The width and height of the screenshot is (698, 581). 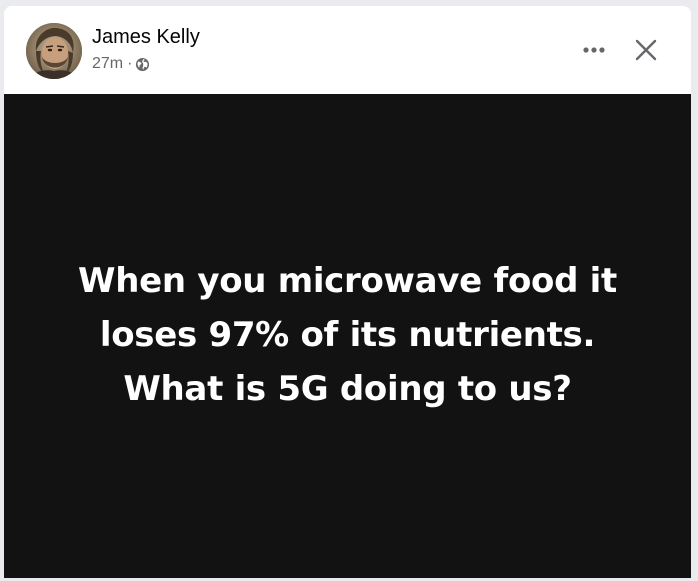 What do you see at coordinates (347, 388) in the screenshot?
I see `post-image-text-line: What is 5G doing to us?` at bounding box center [347, 388].